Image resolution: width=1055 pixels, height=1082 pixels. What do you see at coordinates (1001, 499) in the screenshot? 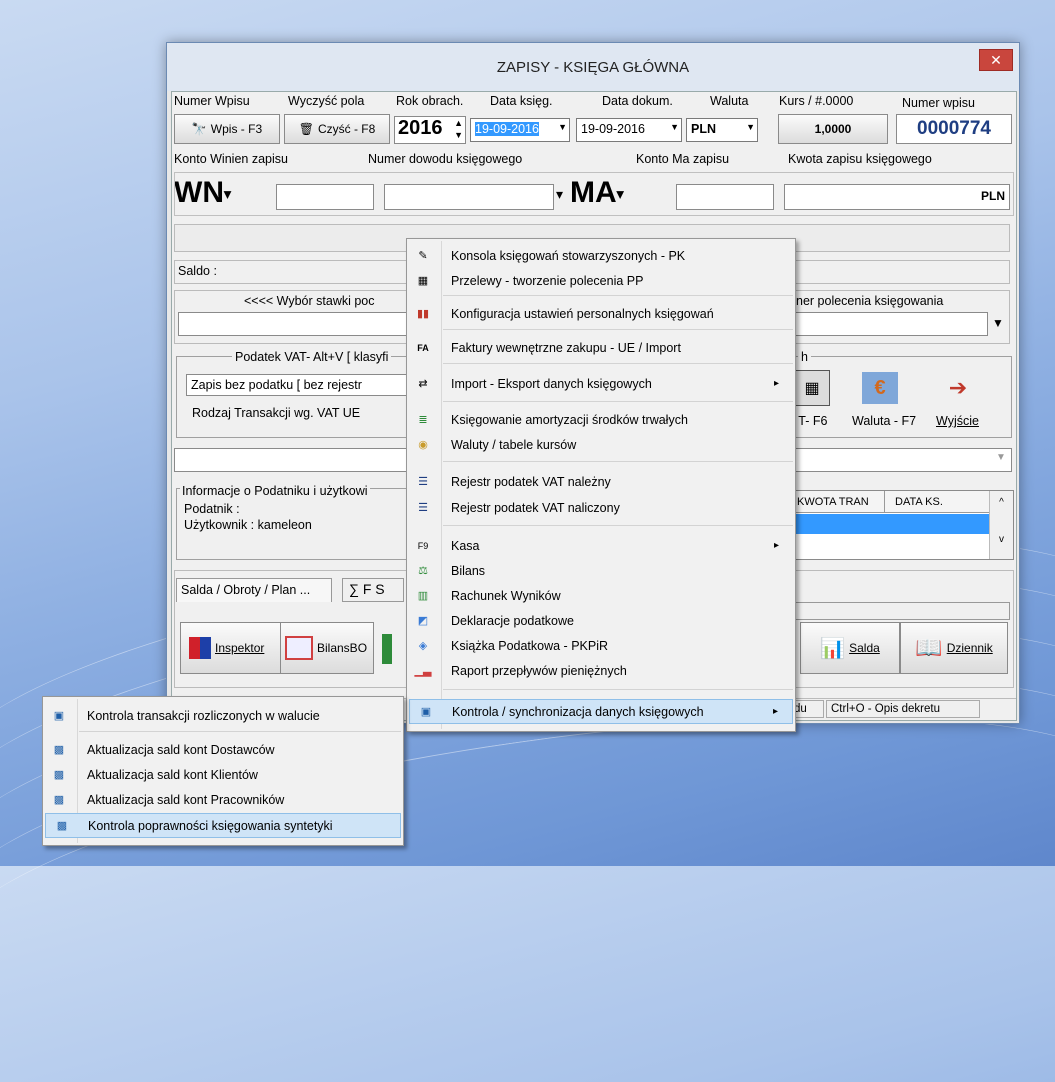
I see `chevron-up-icon: ^` at bounding box center [1001, 499].